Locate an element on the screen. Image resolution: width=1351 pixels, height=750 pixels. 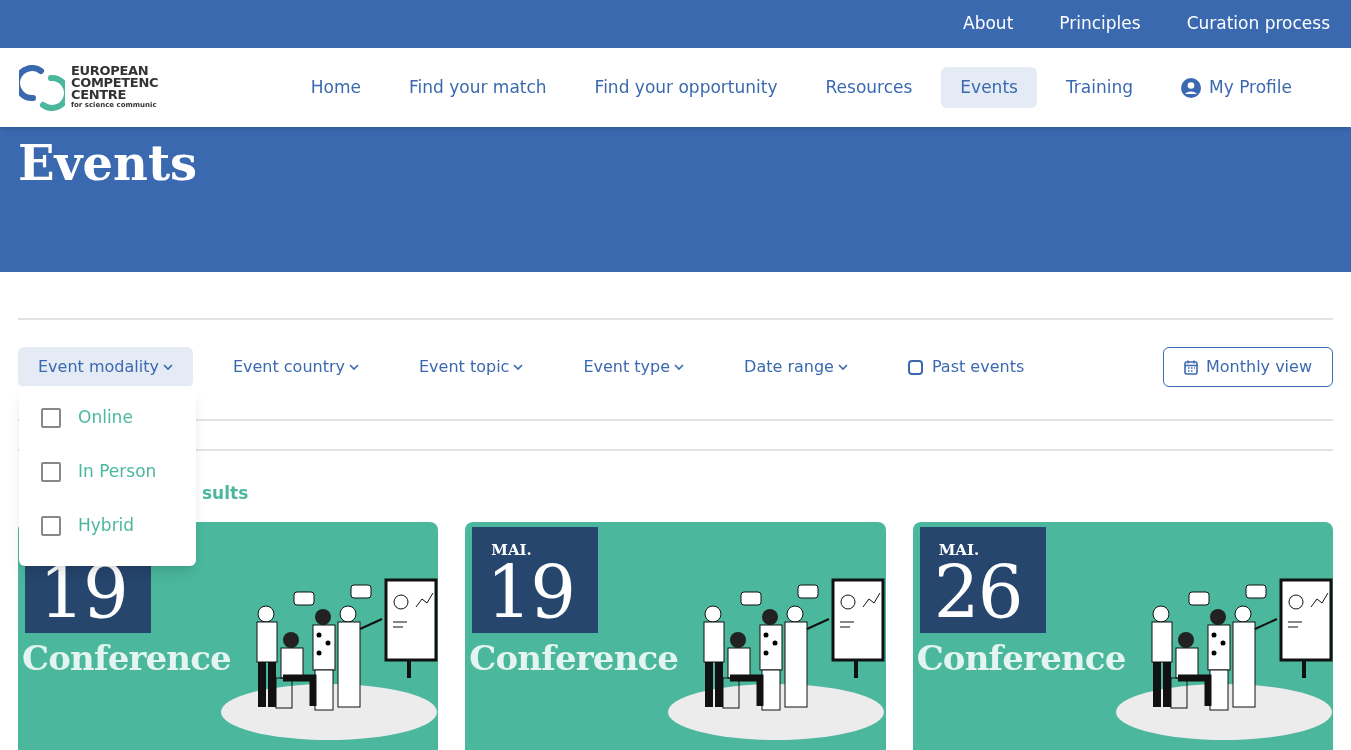
nav-link: Find your opportunity is located at coordinates (686, 87).